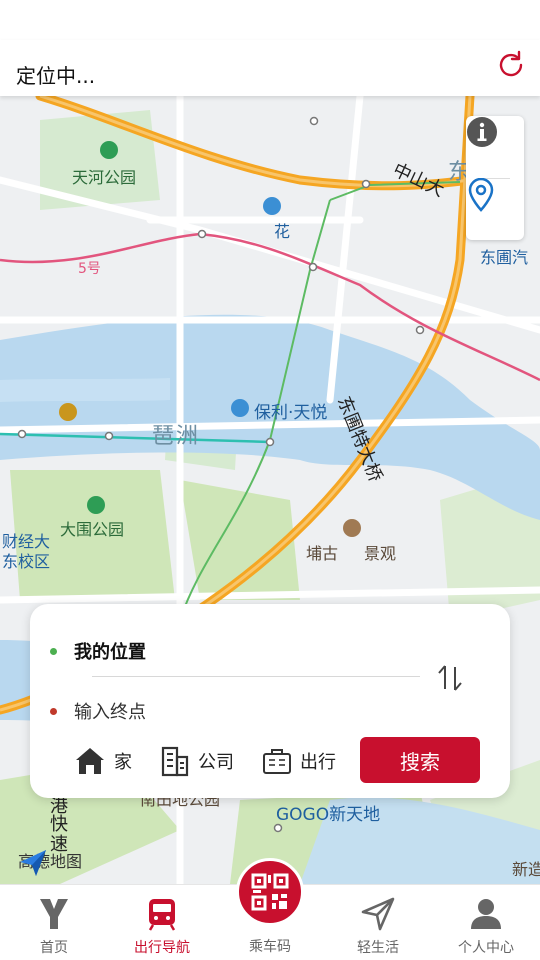 This screenshot has height=960, width=540. I want to click on swap-arrows-icon, so click(450, 678).